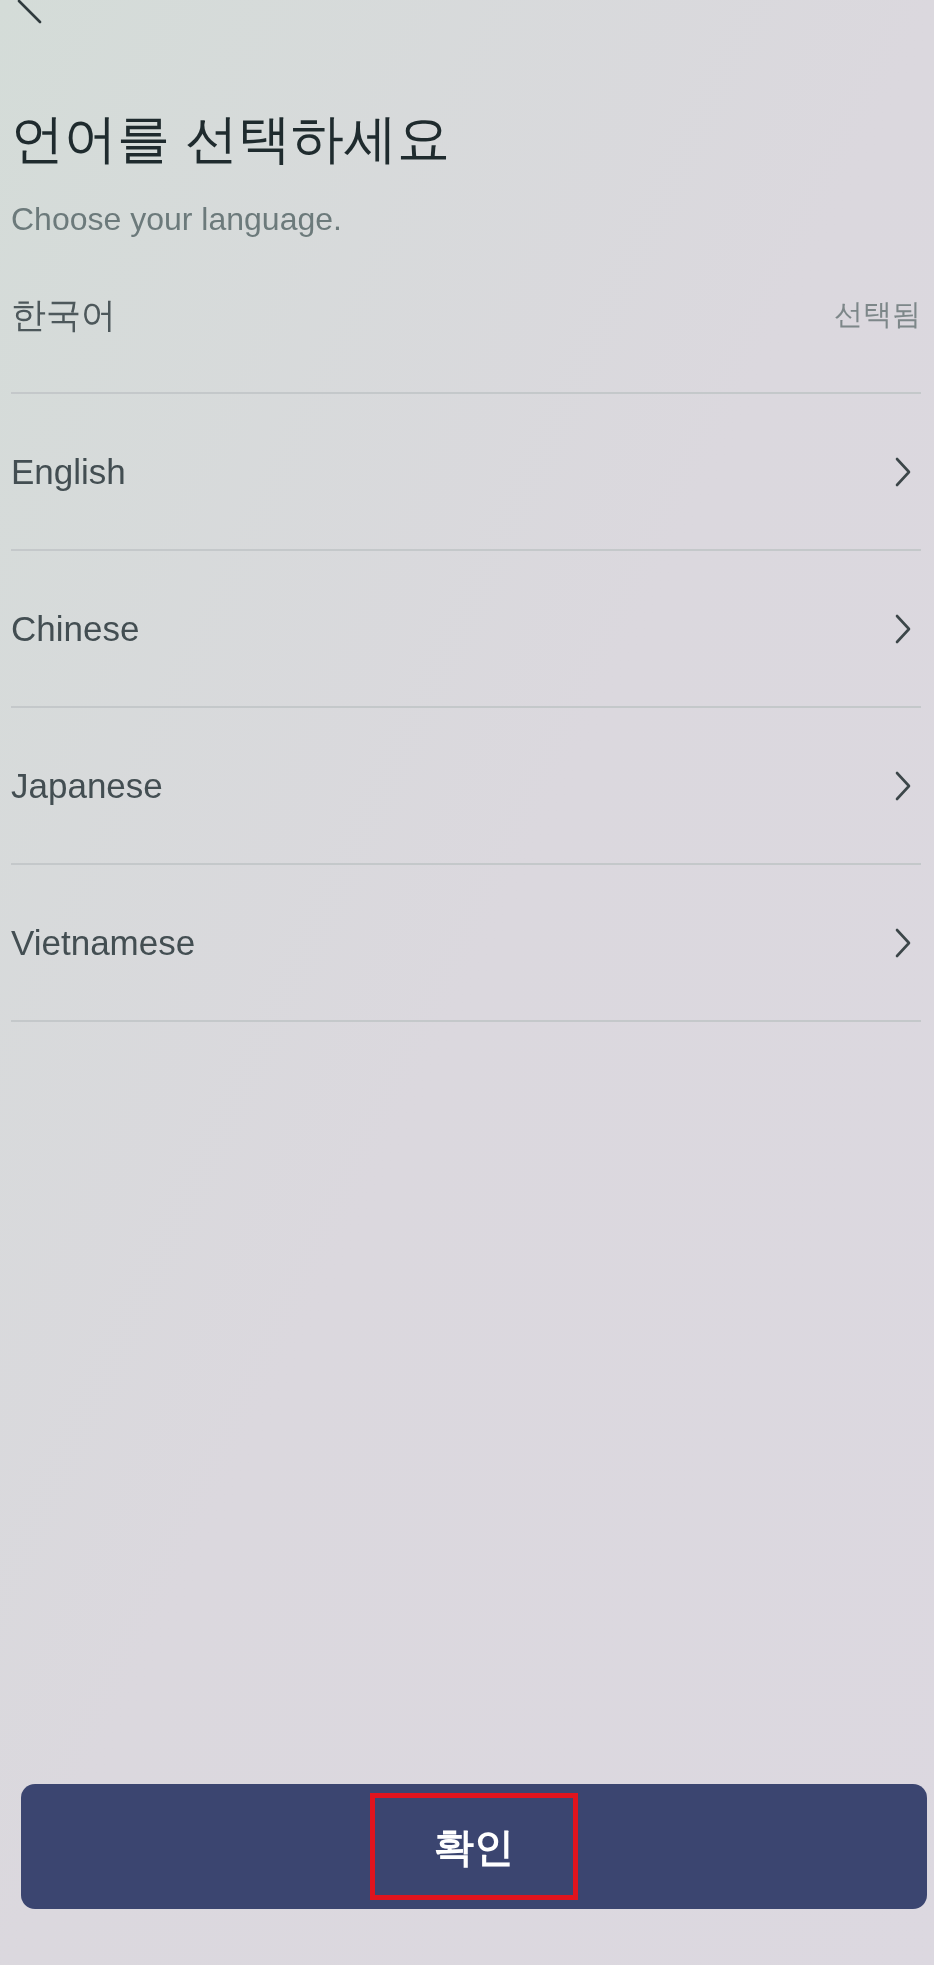  I want to click on page-subtitle: Choose your language., so click(177, 219).